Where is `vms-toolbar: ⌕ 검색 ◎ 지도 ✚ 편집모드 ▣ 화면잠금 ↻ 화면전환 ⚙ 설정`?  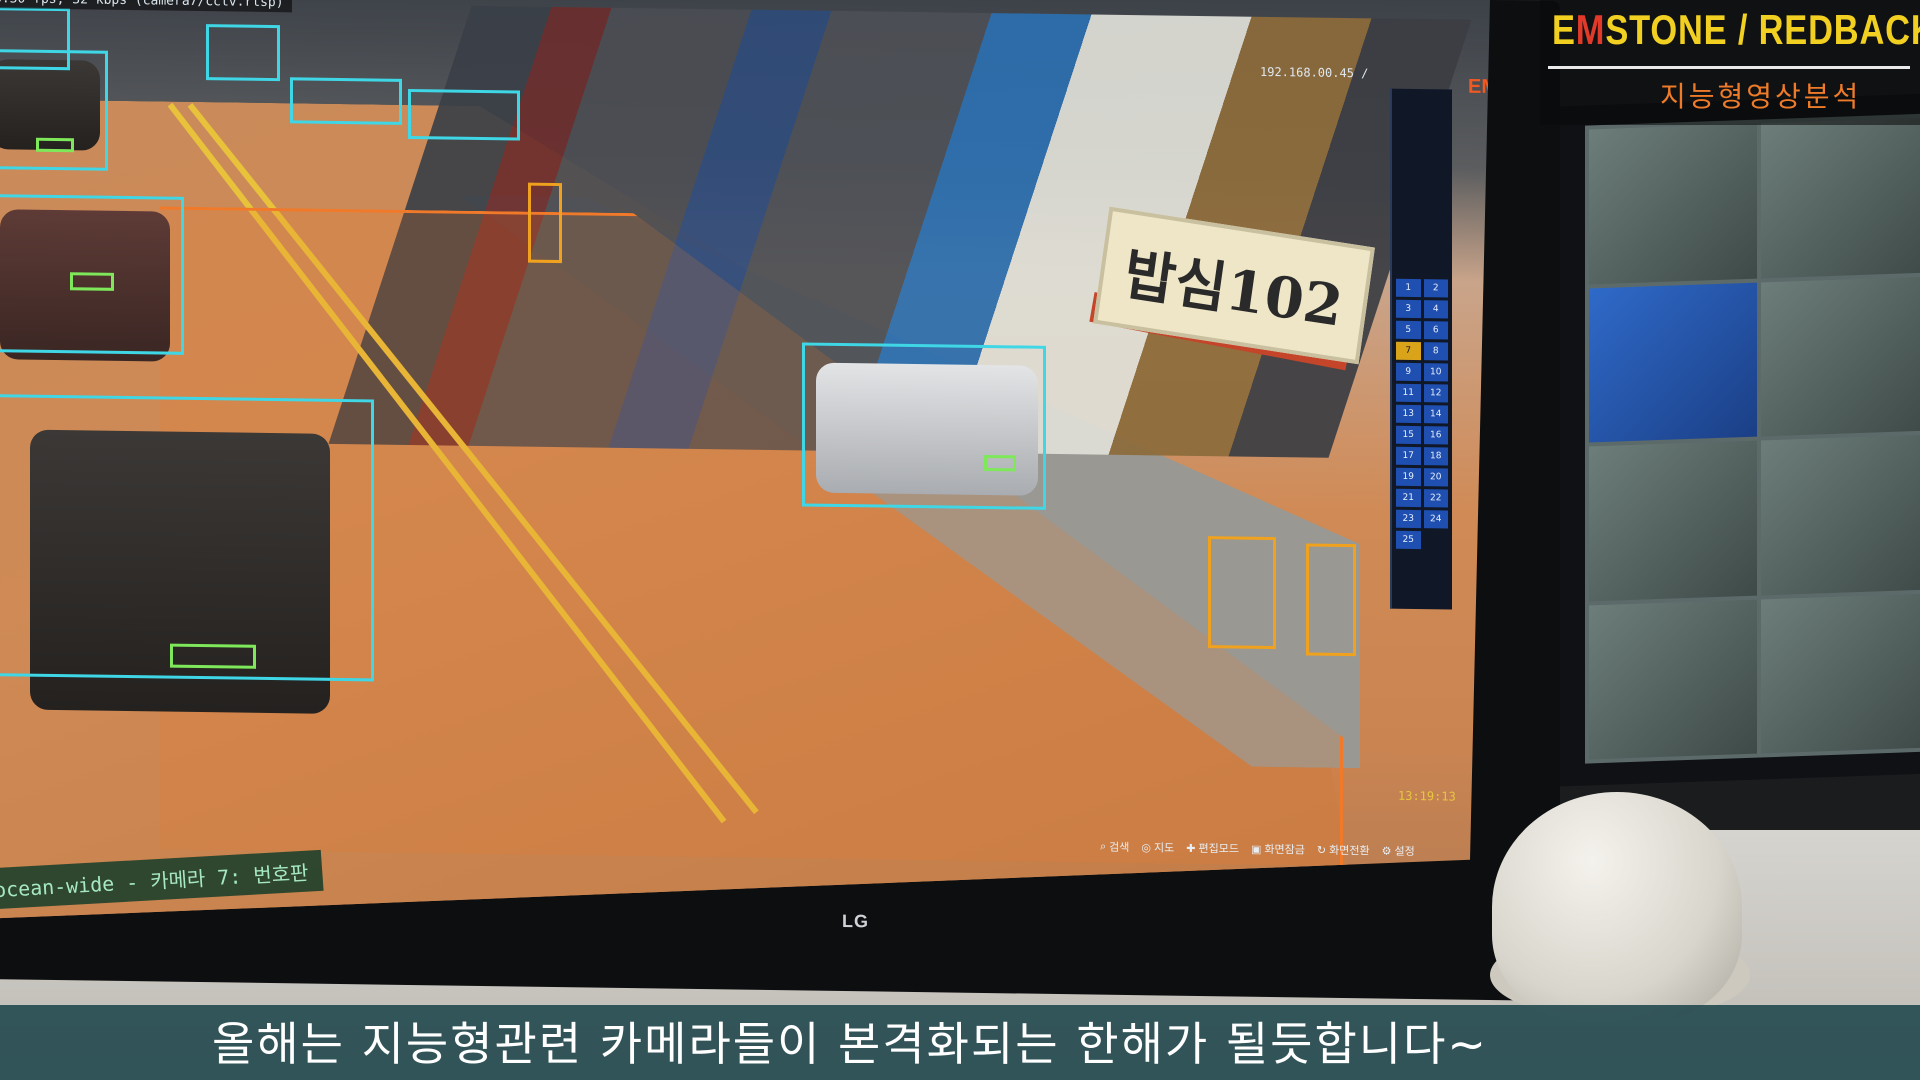
vms-toolbar: ⌕ 검색 ◎ 지도 ✚ 편집모드 ▣ 화면잠금 ↻ 화면전환 ⚙ 설정 is located at coordinates (1280, 849).